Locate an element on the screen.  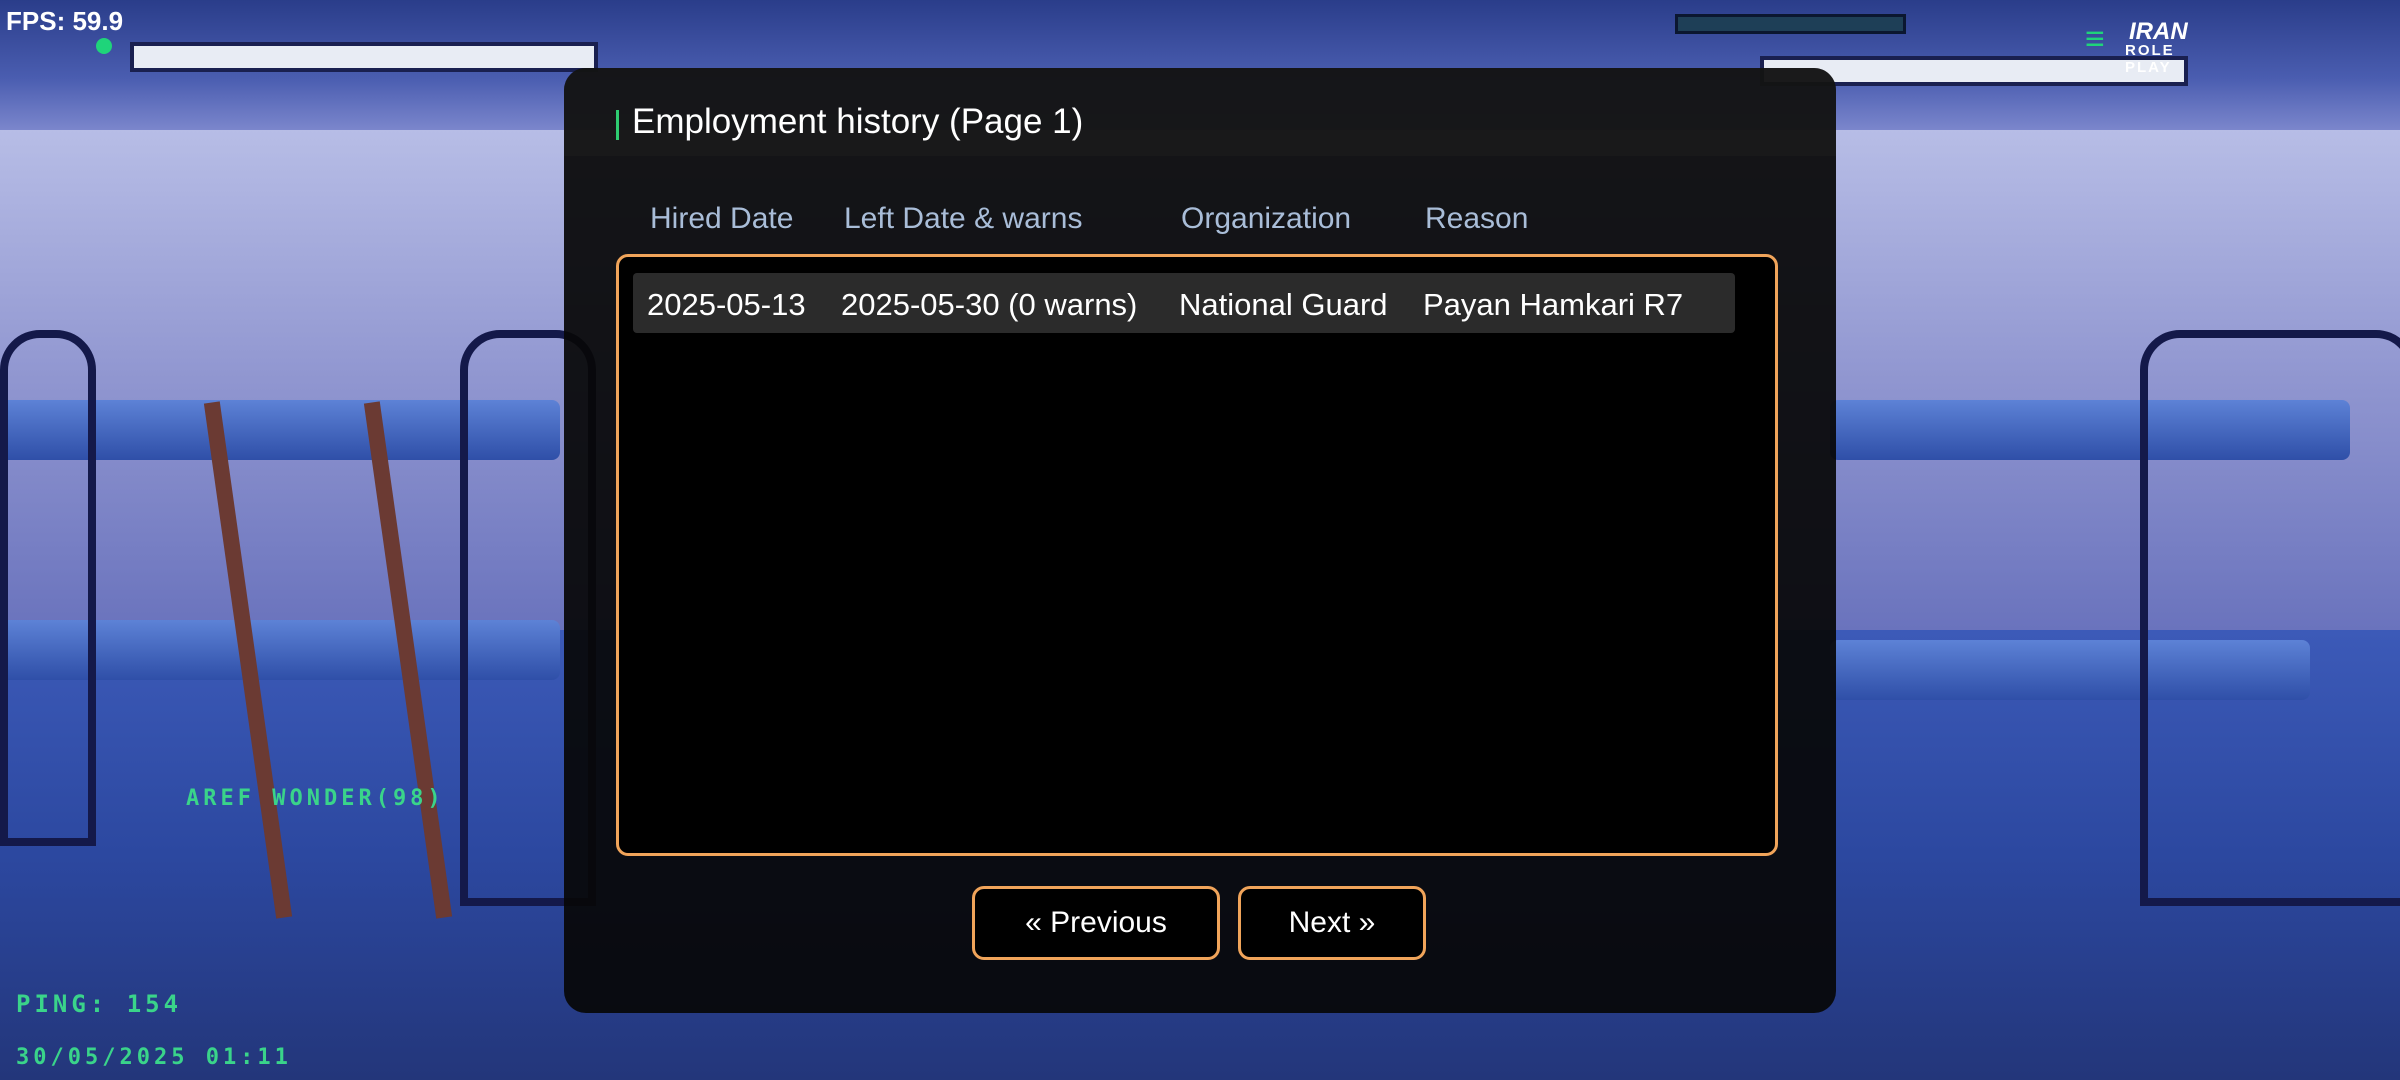
player-nametag: AREF WONDER(98) is located at coordinates (315, 798).